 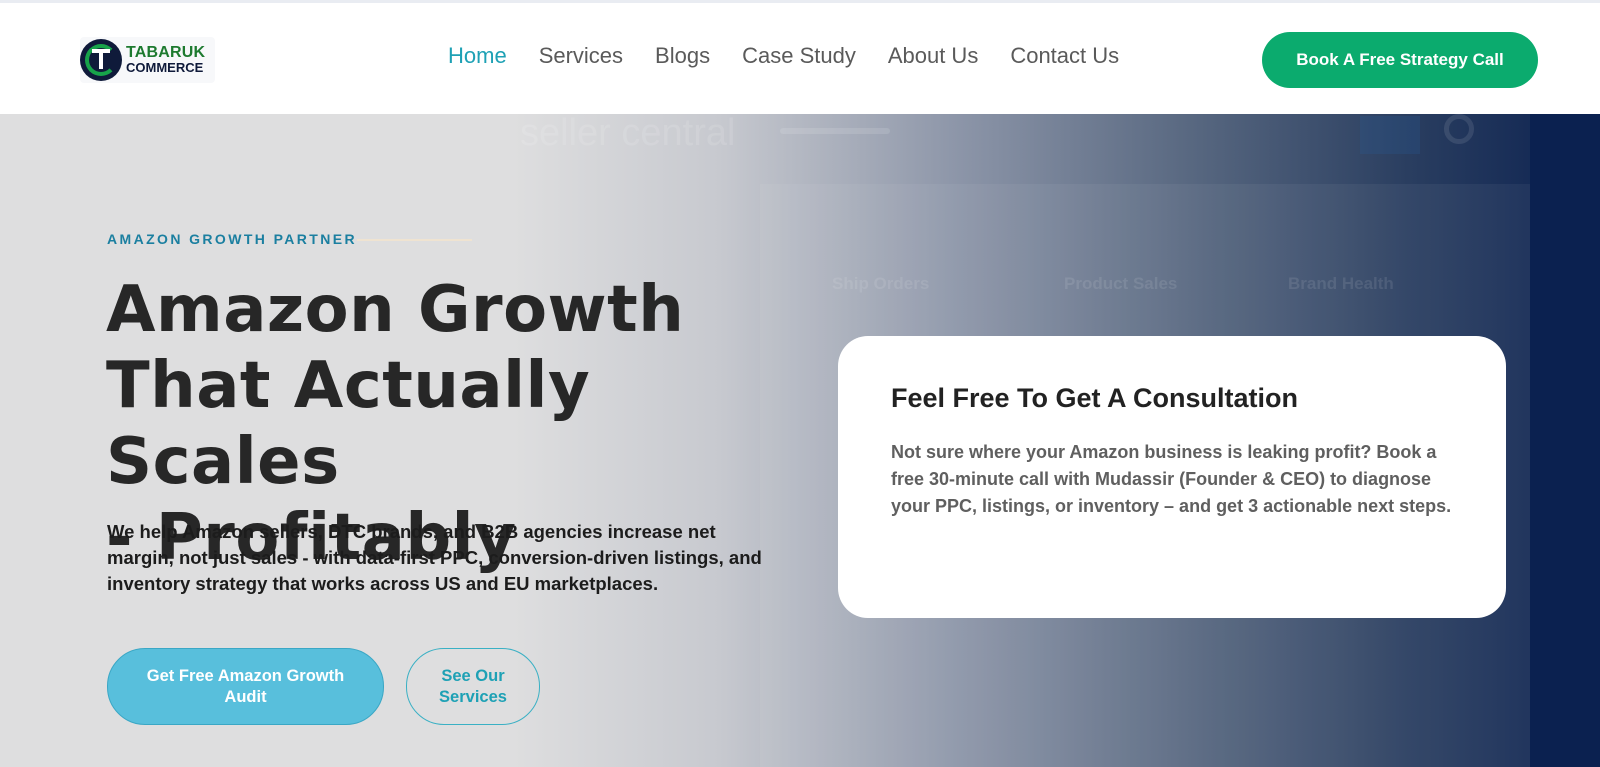 What do you see at coordinates (101, 60) in the screenshot?
I see `logo-icon` at bounding box center [101, 60].